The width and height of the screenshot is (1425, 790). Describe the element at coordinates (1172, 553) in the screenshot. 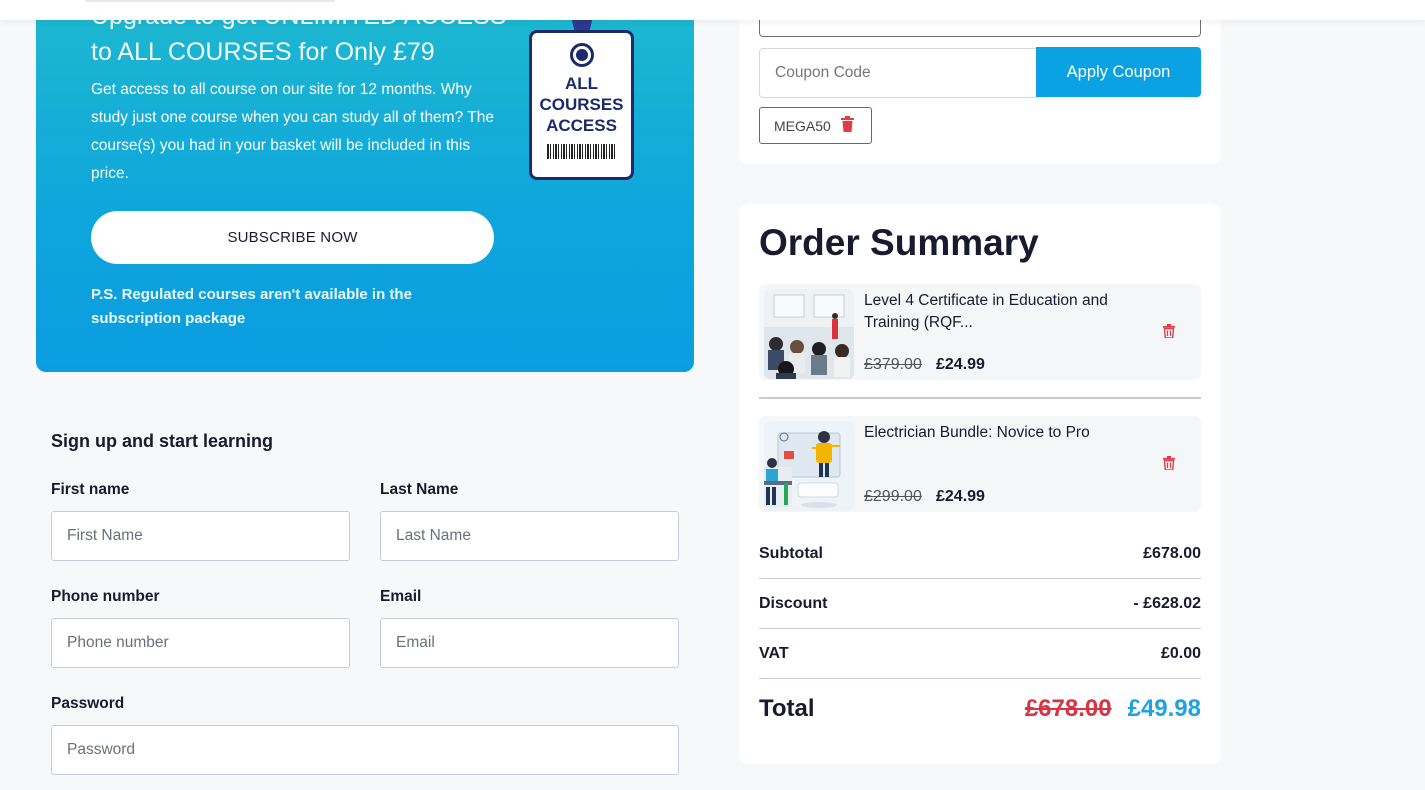

I see `subtotal-value: £678.00` at that location.